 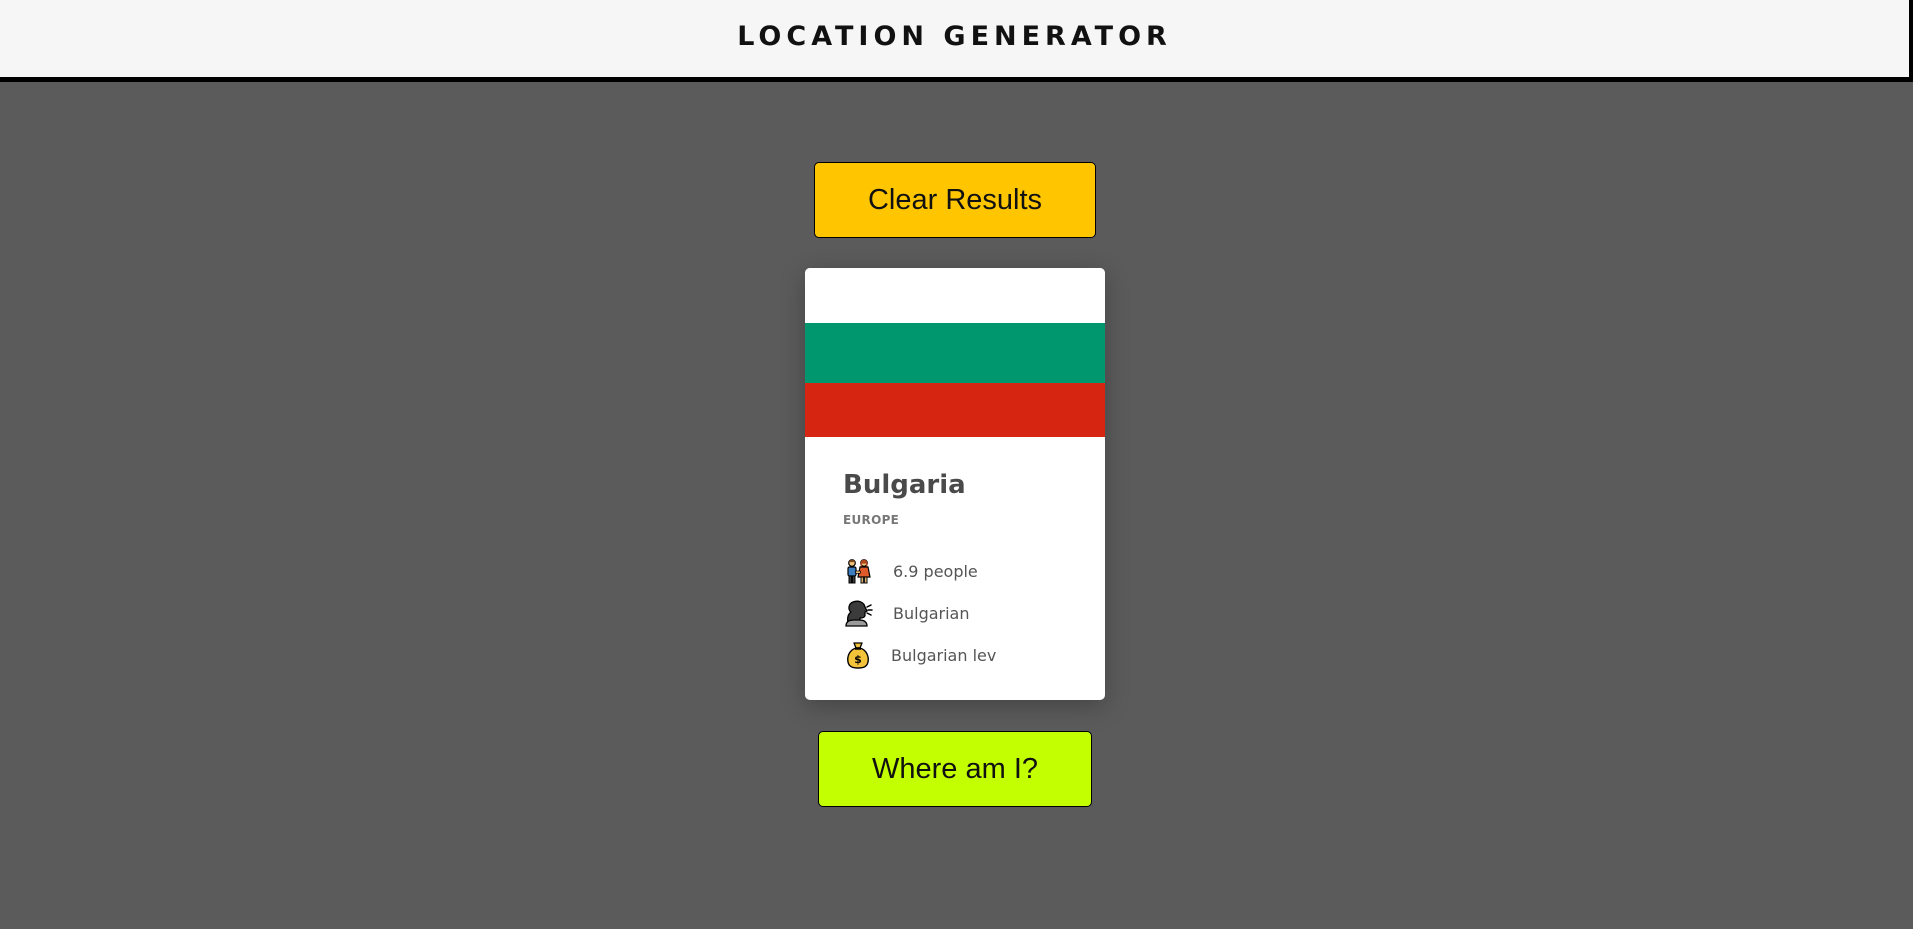 I want to click on population-row: 6.9 people, so click(x=910, y=571).